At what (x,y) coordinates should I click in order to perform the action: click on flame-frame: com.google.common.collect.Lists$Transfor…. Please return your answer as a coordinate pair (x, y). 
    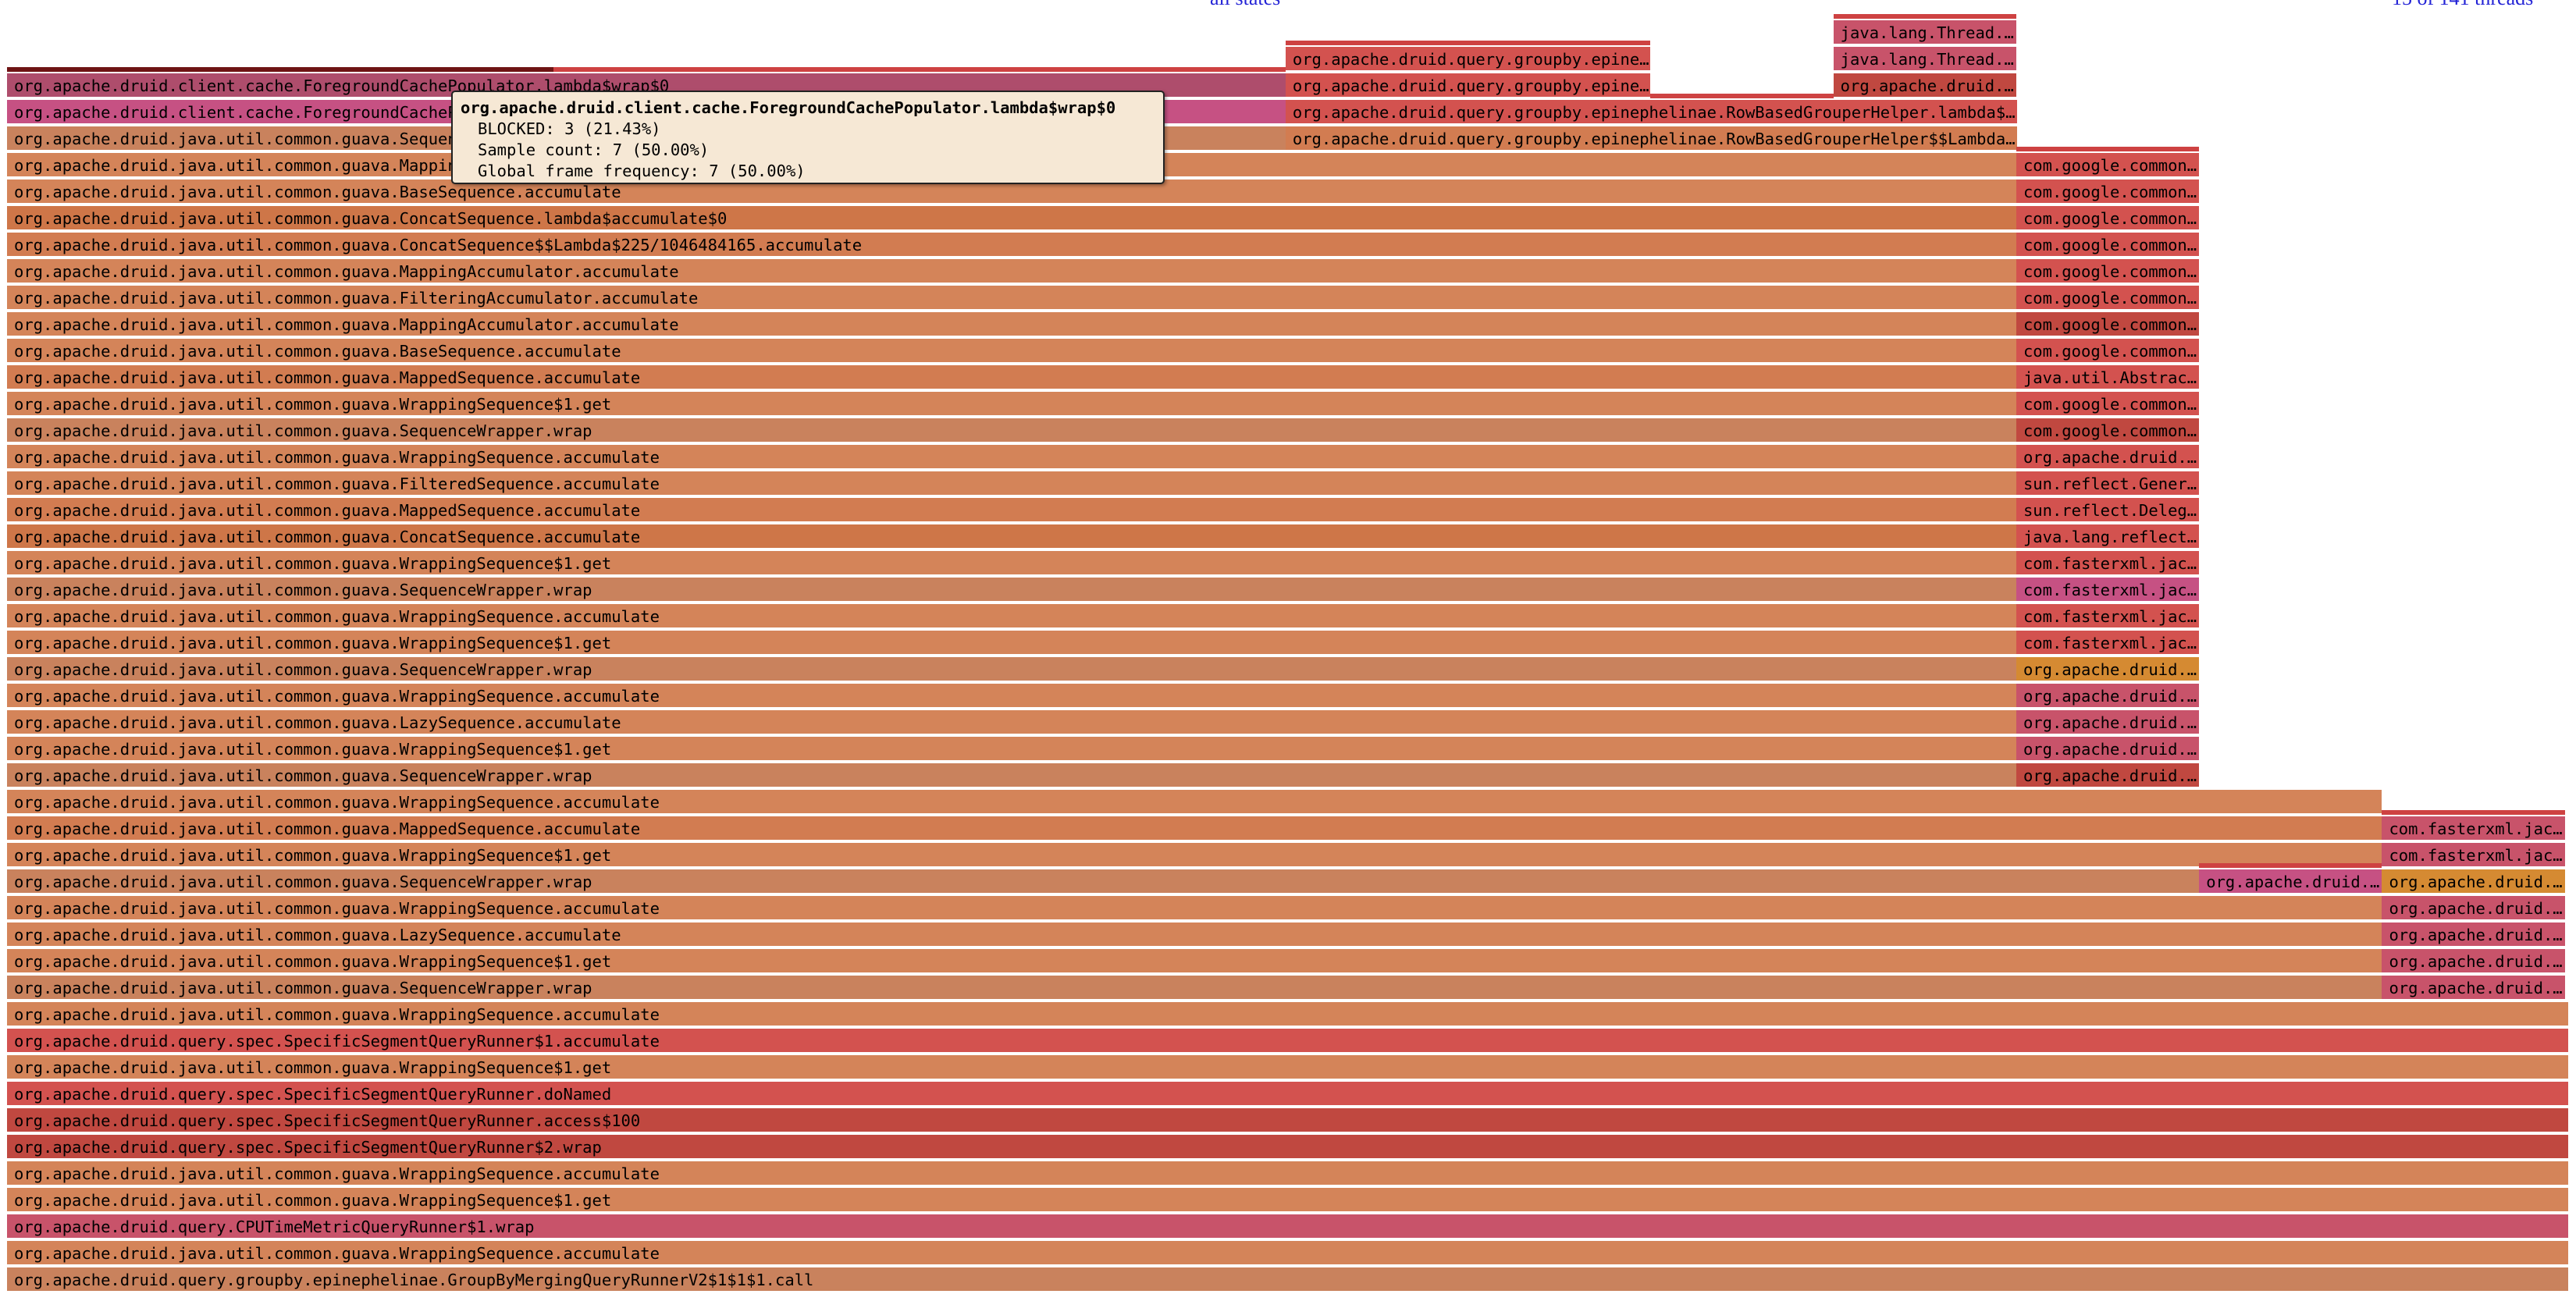
    Looking at the image, I should click on (2108, 165).